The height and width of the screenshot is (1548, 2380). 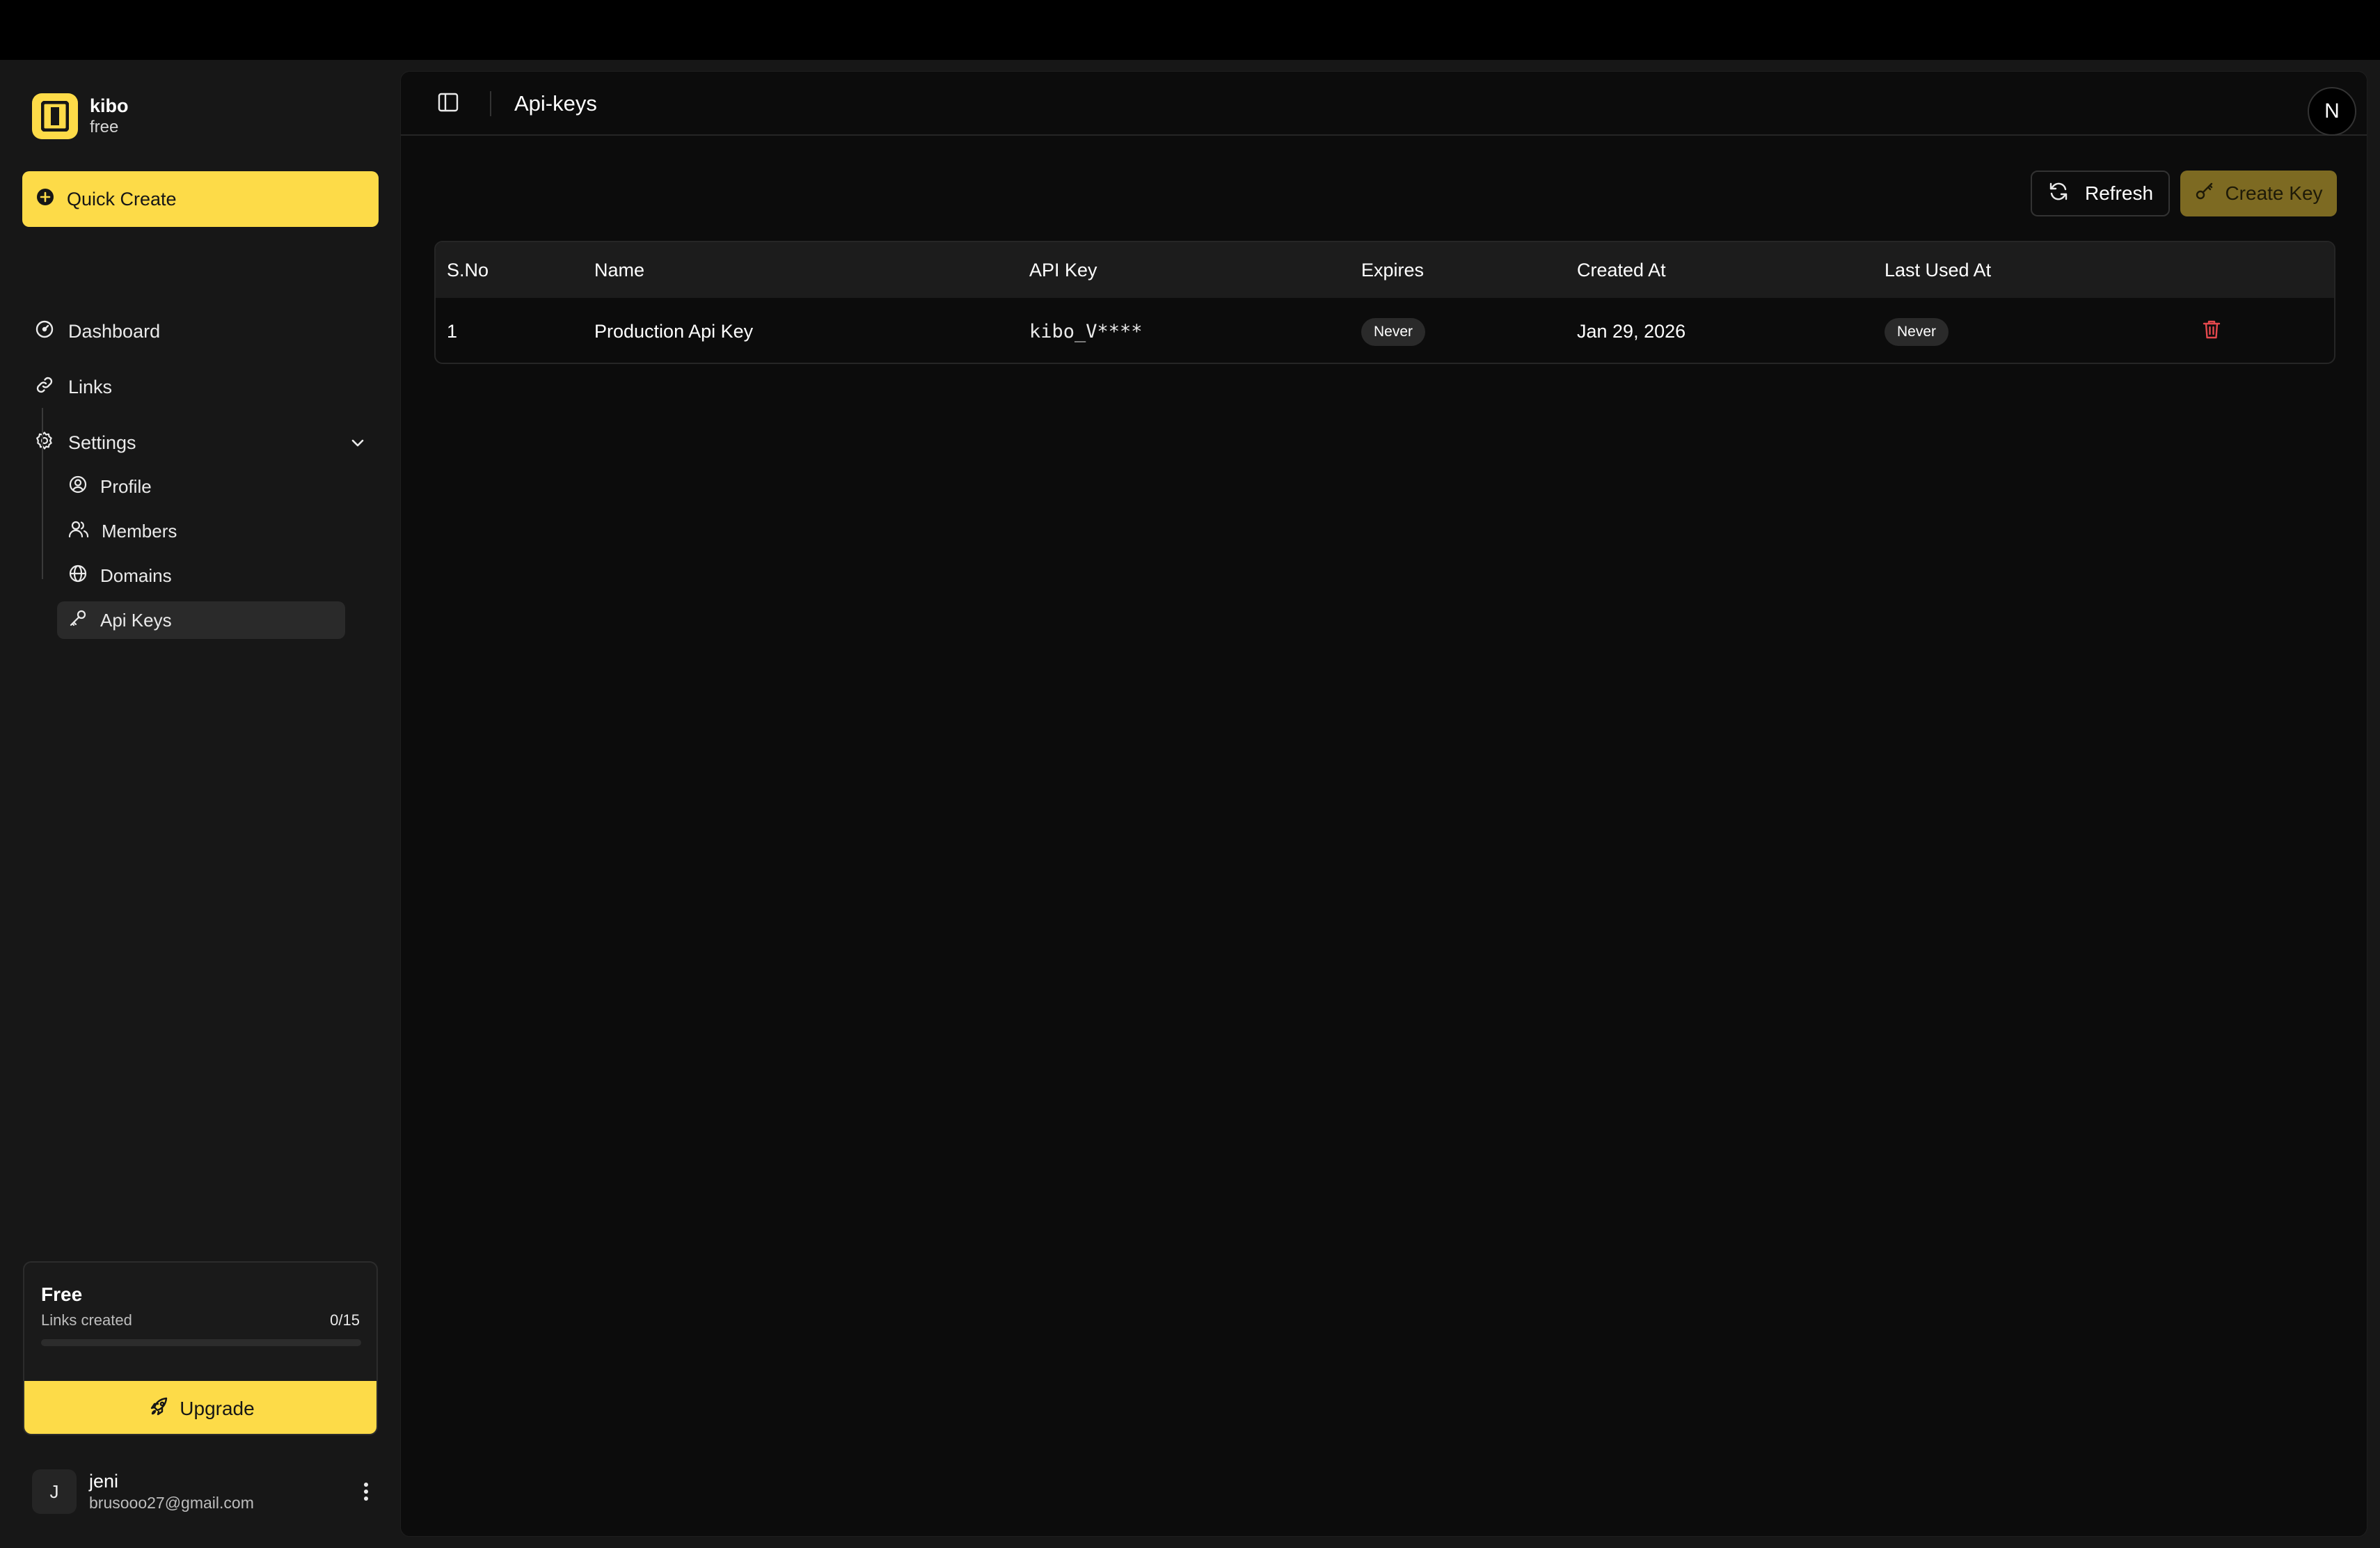 I want to click on expires-badge: Never, so click(x=1393, y=331).